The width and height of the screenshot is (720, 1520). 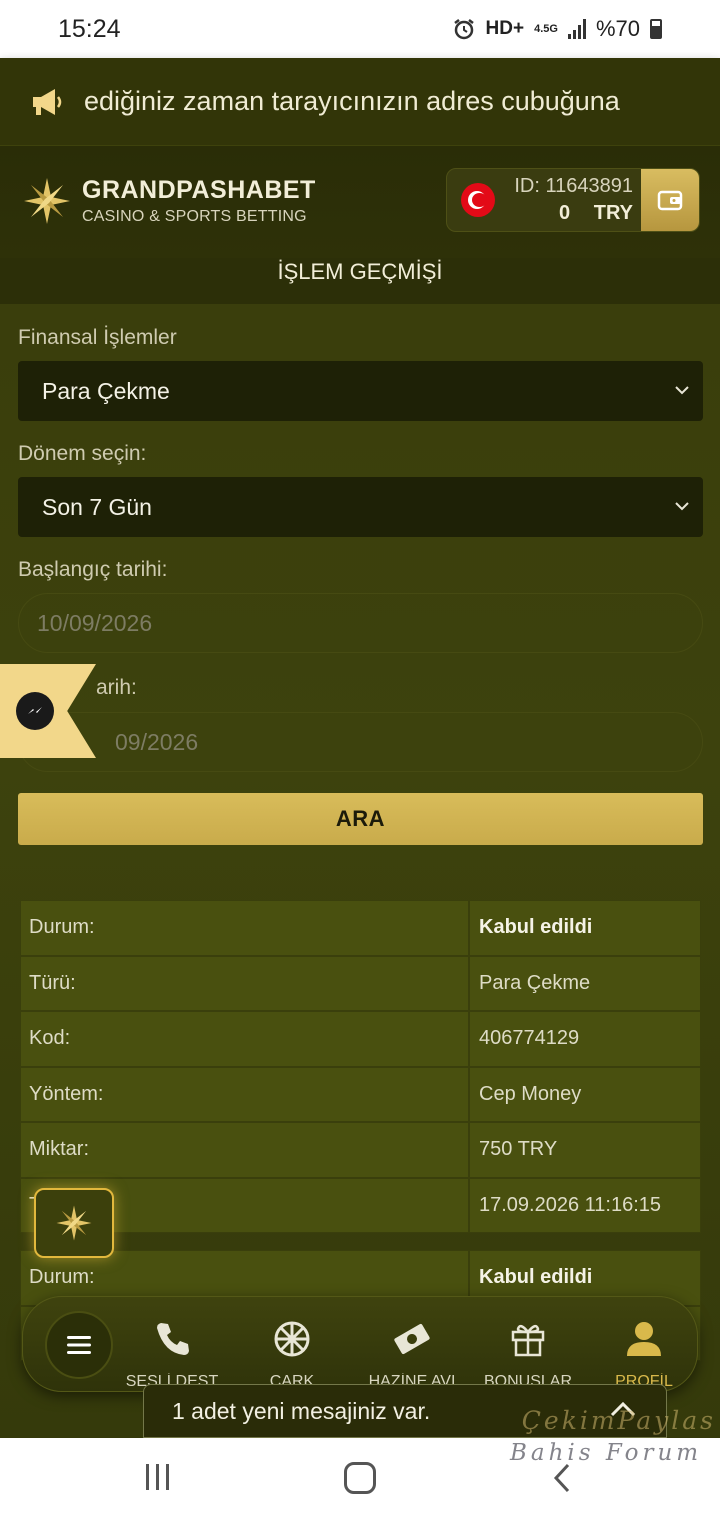 I want to click on hamburger-icon, so click(x=79, y=1345).